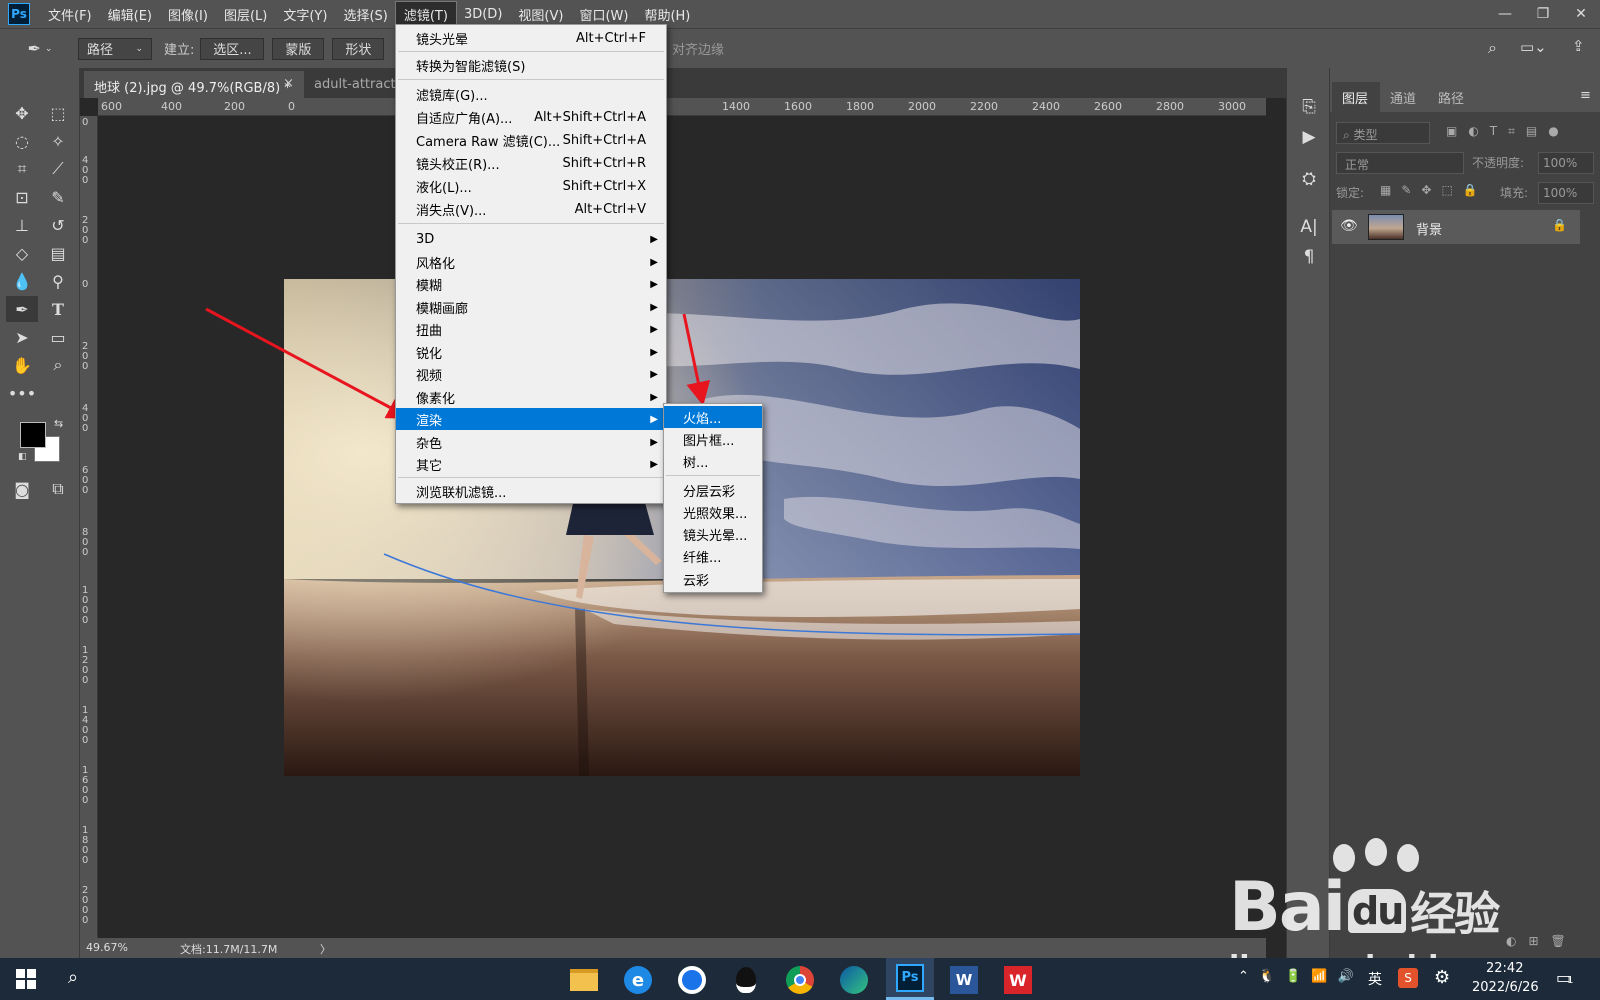 The image size is (1600, 1000). What do you see at coordinates (58, 337) in the screenshot?
I see `rectangle-tool-icon: ▭` at bounding box center [58, 337].